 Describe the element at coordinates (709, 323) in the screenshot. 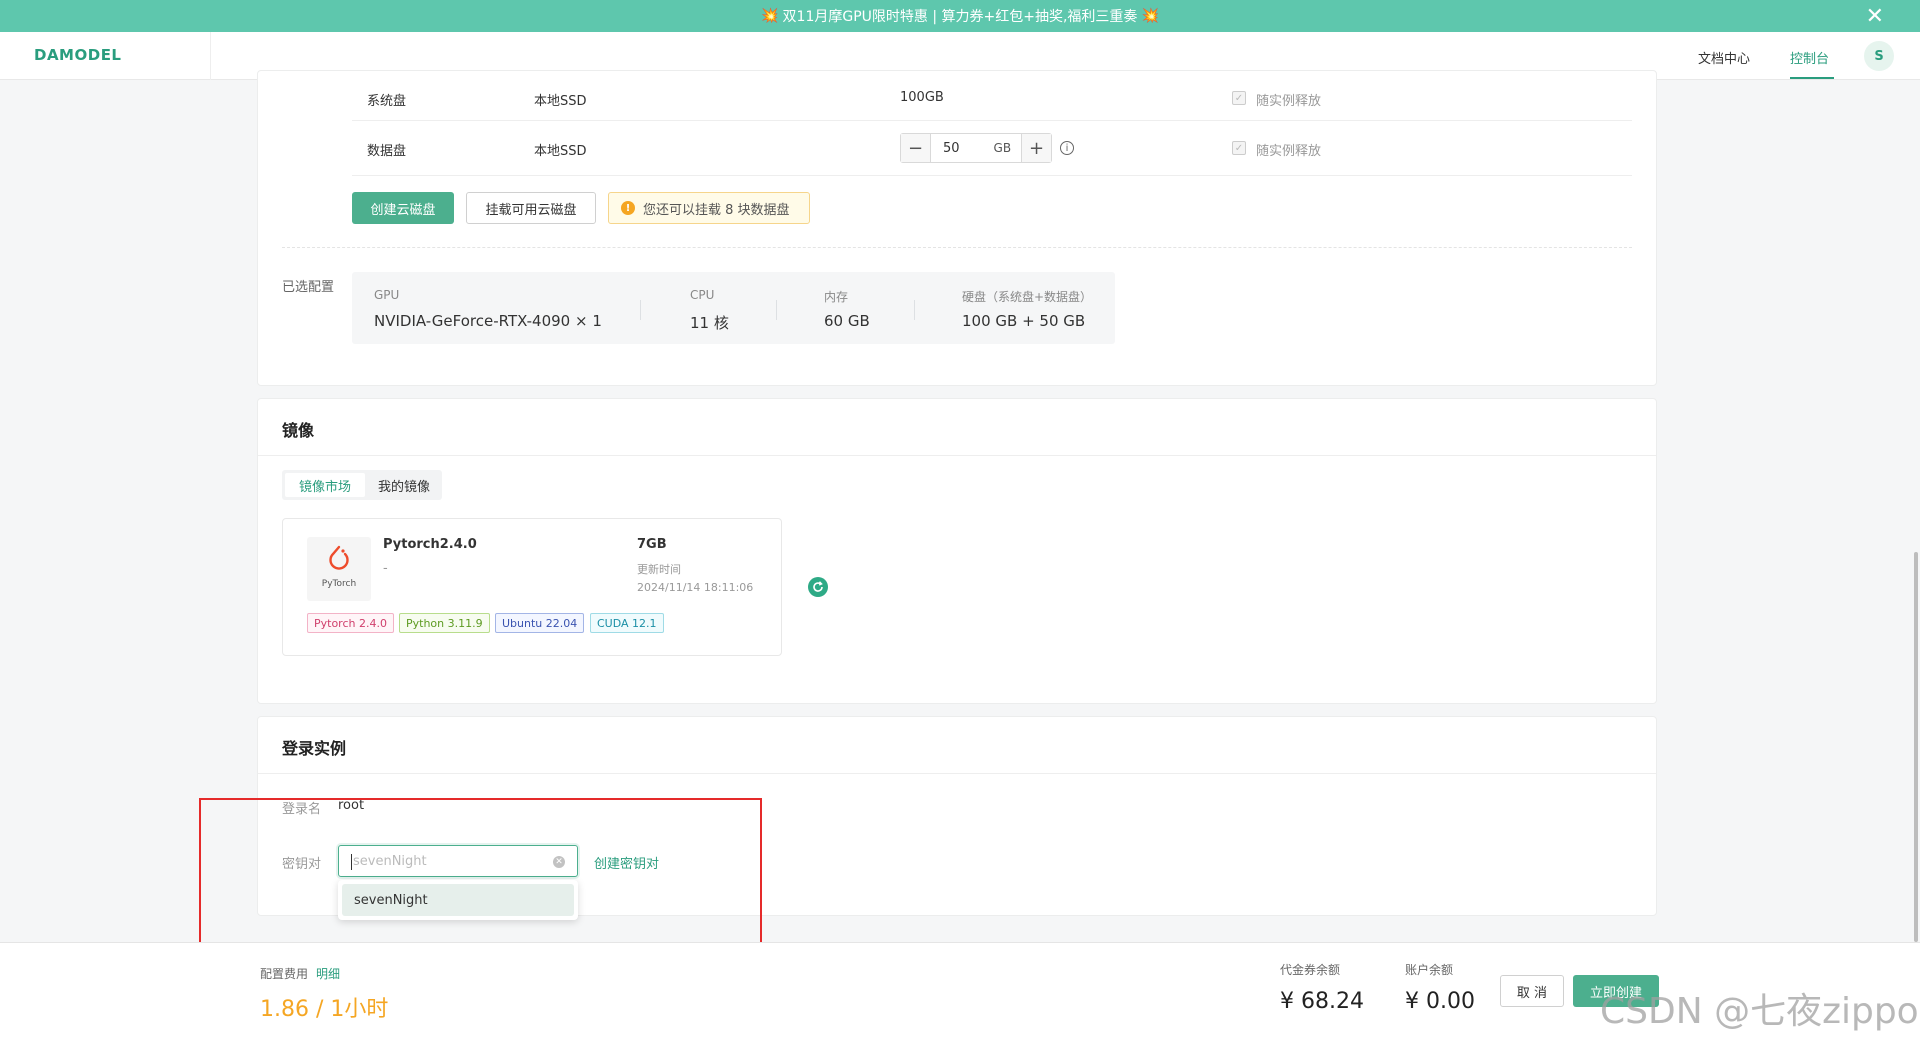

I see `cpu-value: 11 核` at that location.